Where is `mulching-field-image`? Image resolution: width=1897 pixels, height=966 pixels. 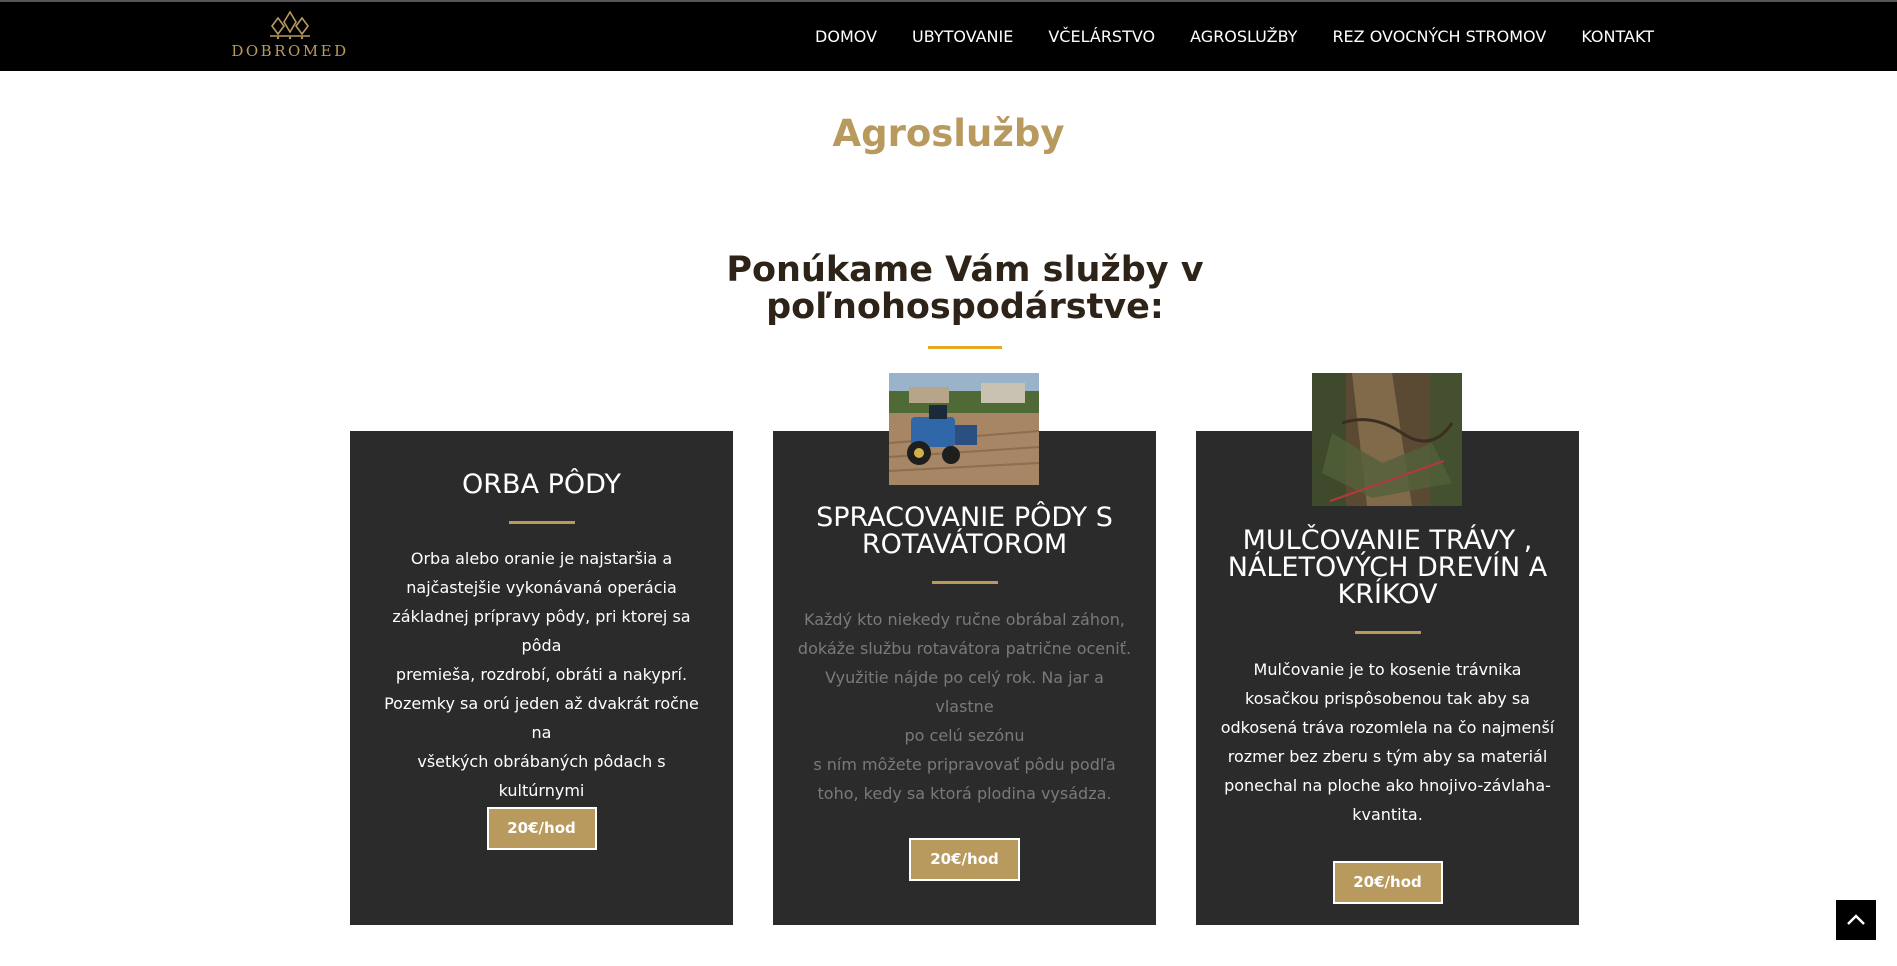 mulching-field-image is located at coordinates (1387, 439).